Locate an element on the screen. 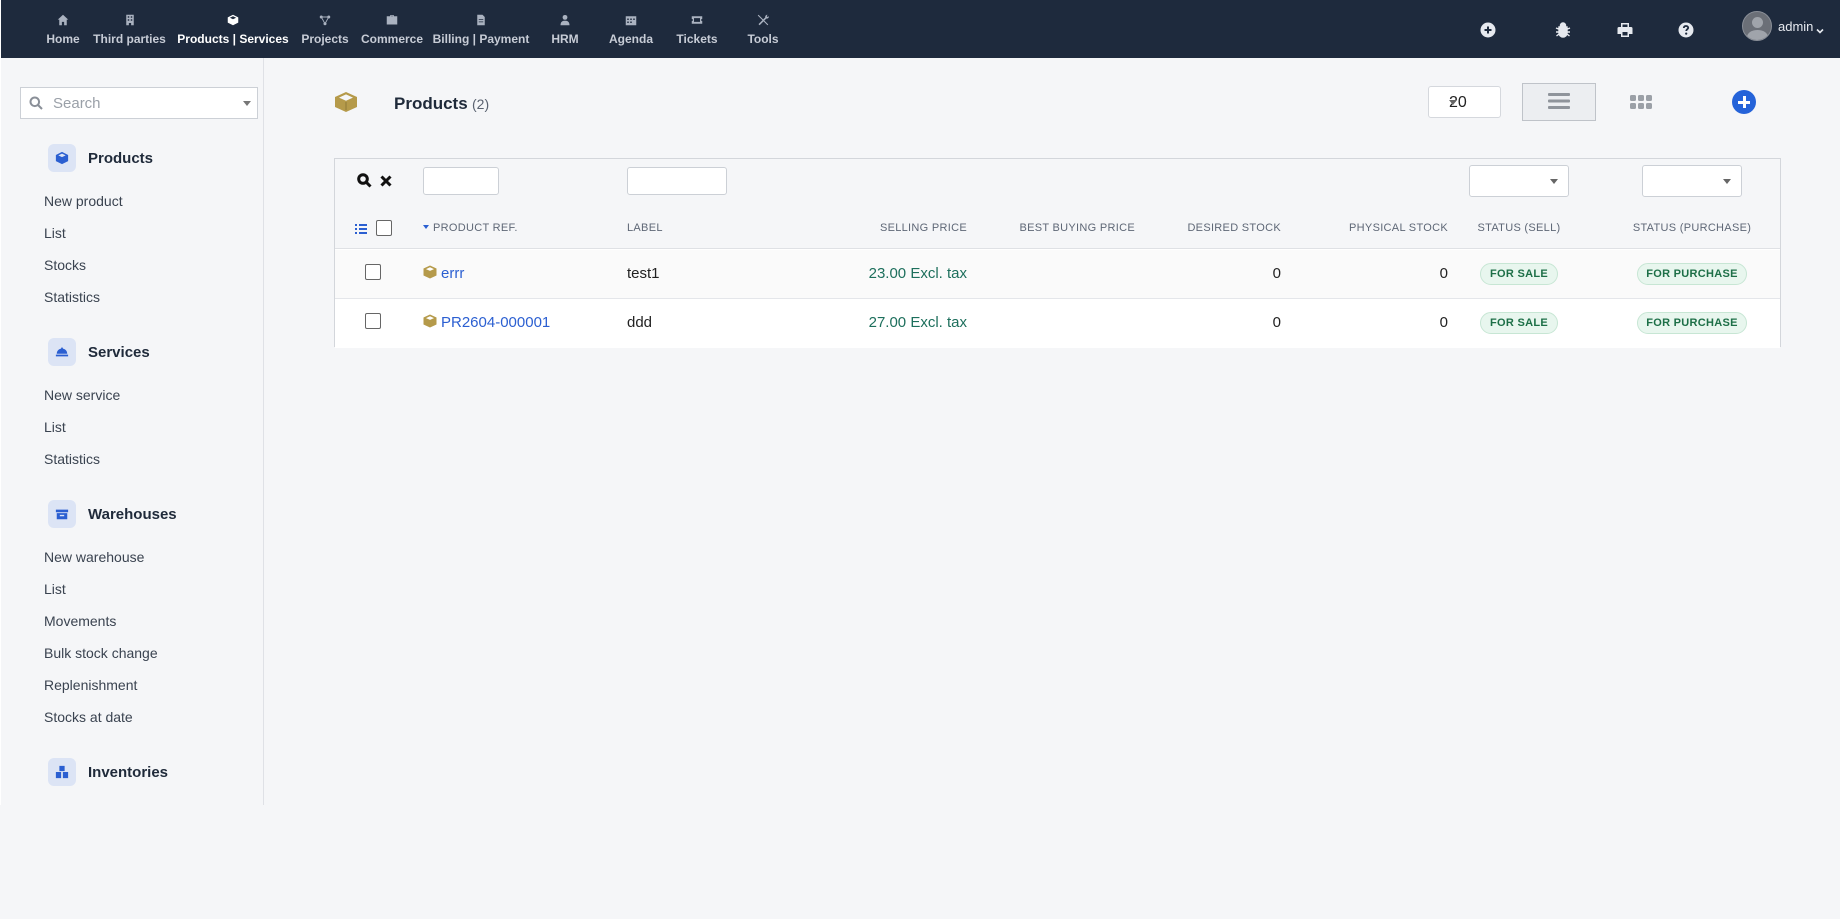 This screenshot has width=1840, height=919. column-header-desired-stock: DESIRED STOCK is located at coordinates (1219, 228).